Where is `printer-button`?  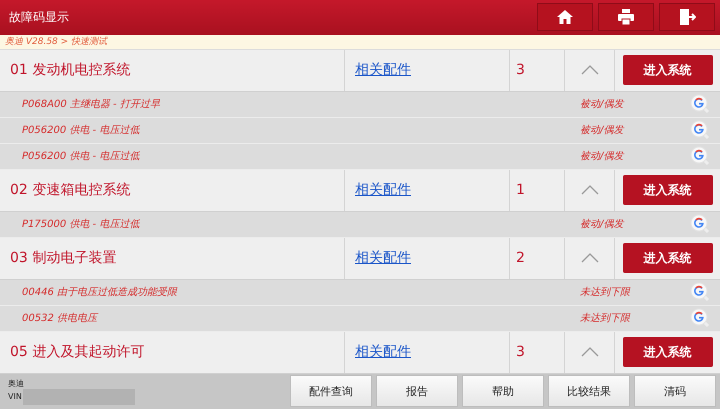 printer-button is located at coordinates (626, 17).